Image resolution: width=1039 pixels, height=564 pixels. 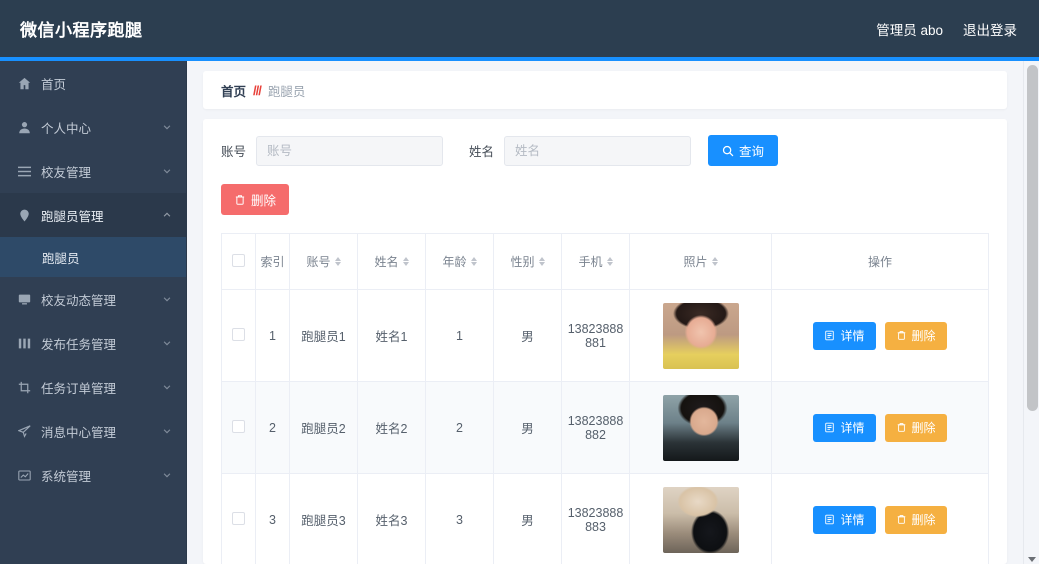 I want to click on detail-button-label: 详情, so click(x=852, y=428).